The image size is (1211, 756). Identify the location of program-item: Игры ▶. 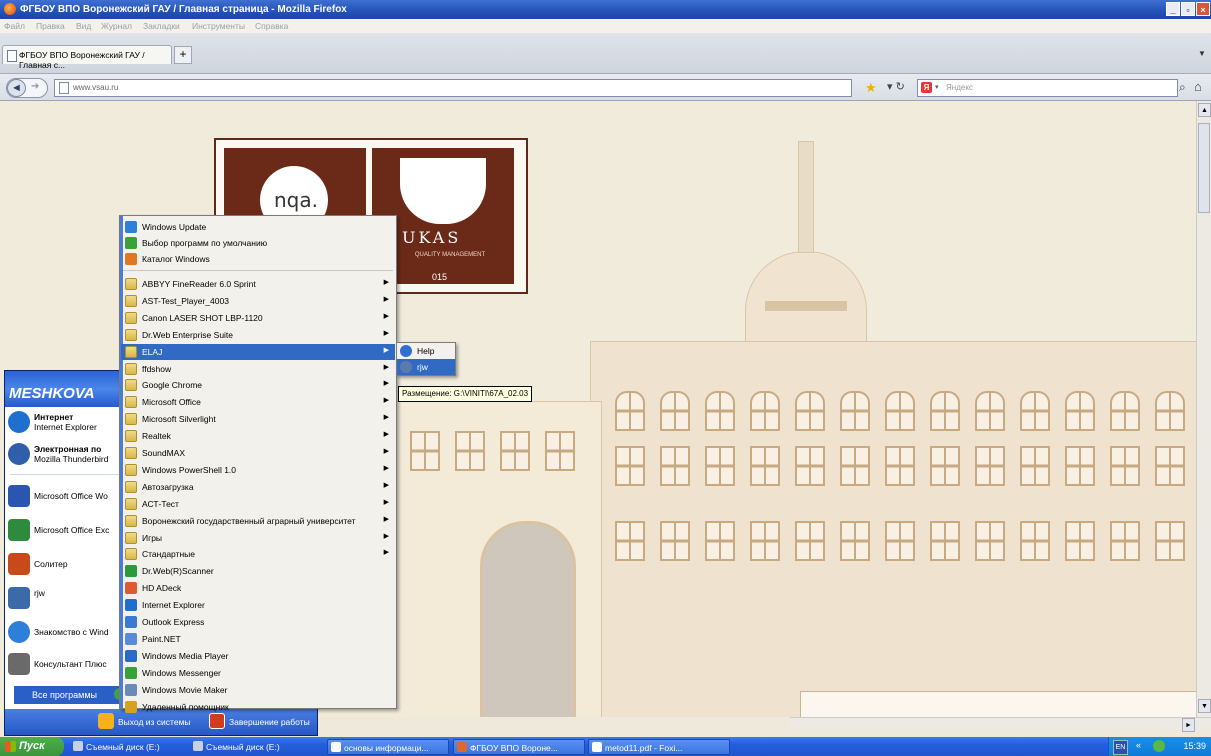
(258, 538).